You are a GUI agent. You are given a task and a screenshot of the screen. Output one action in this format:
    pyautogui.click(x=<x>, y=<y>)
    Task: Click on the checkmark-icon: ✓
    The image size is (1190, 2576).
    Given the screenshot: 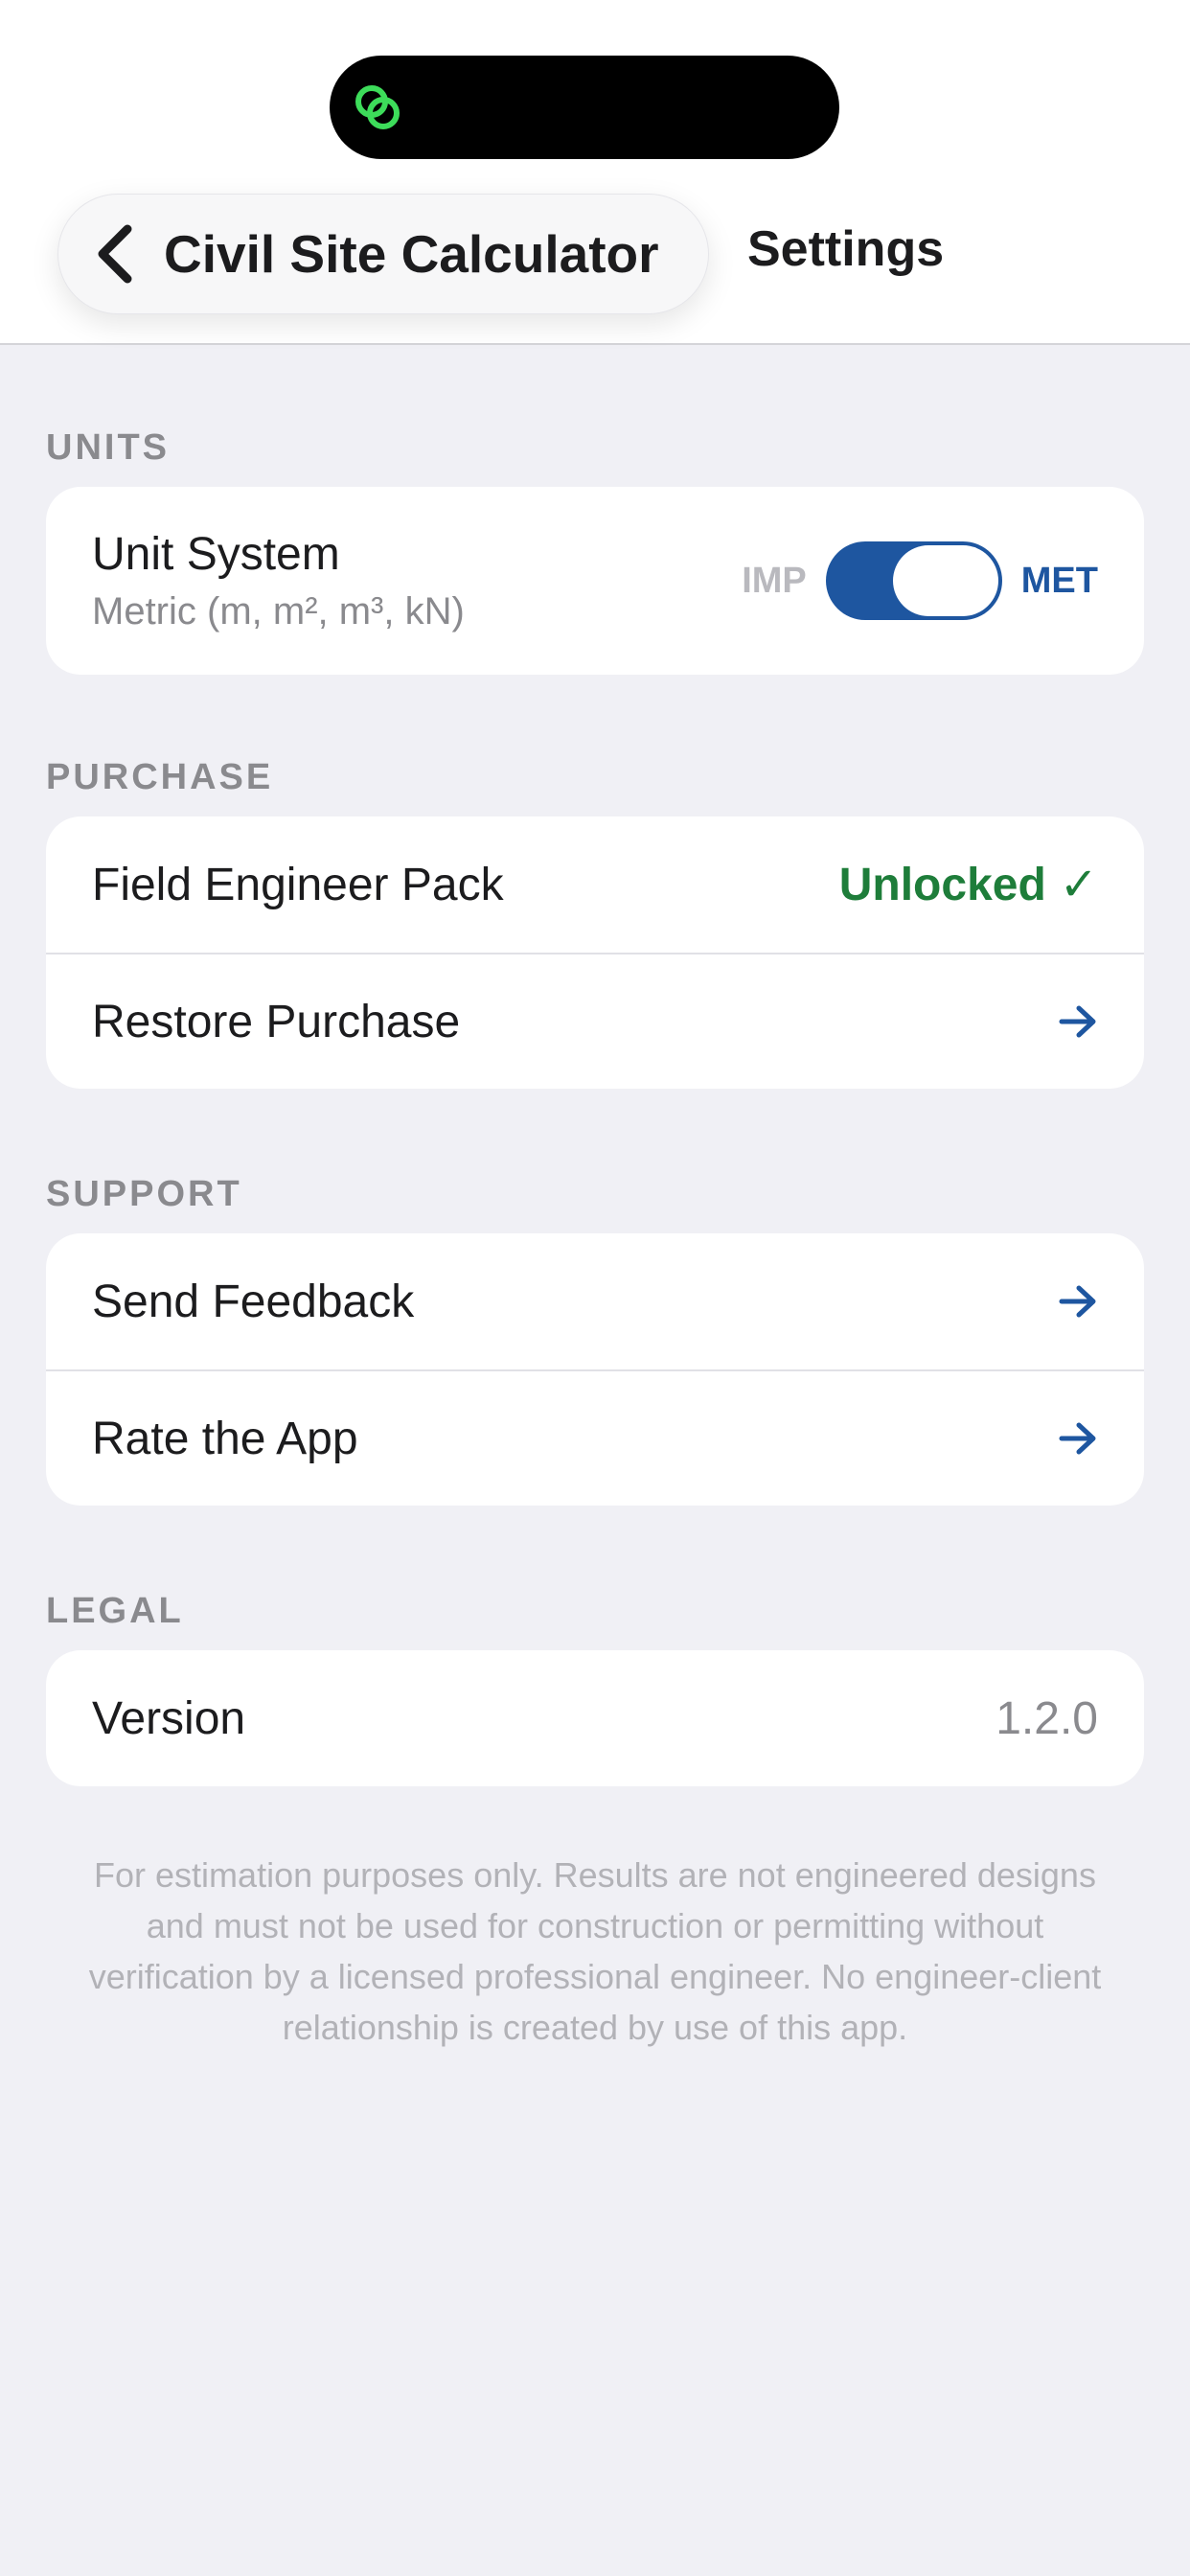 What is the action you would take?
    pyautogui.click(x=1078, y=885)
    